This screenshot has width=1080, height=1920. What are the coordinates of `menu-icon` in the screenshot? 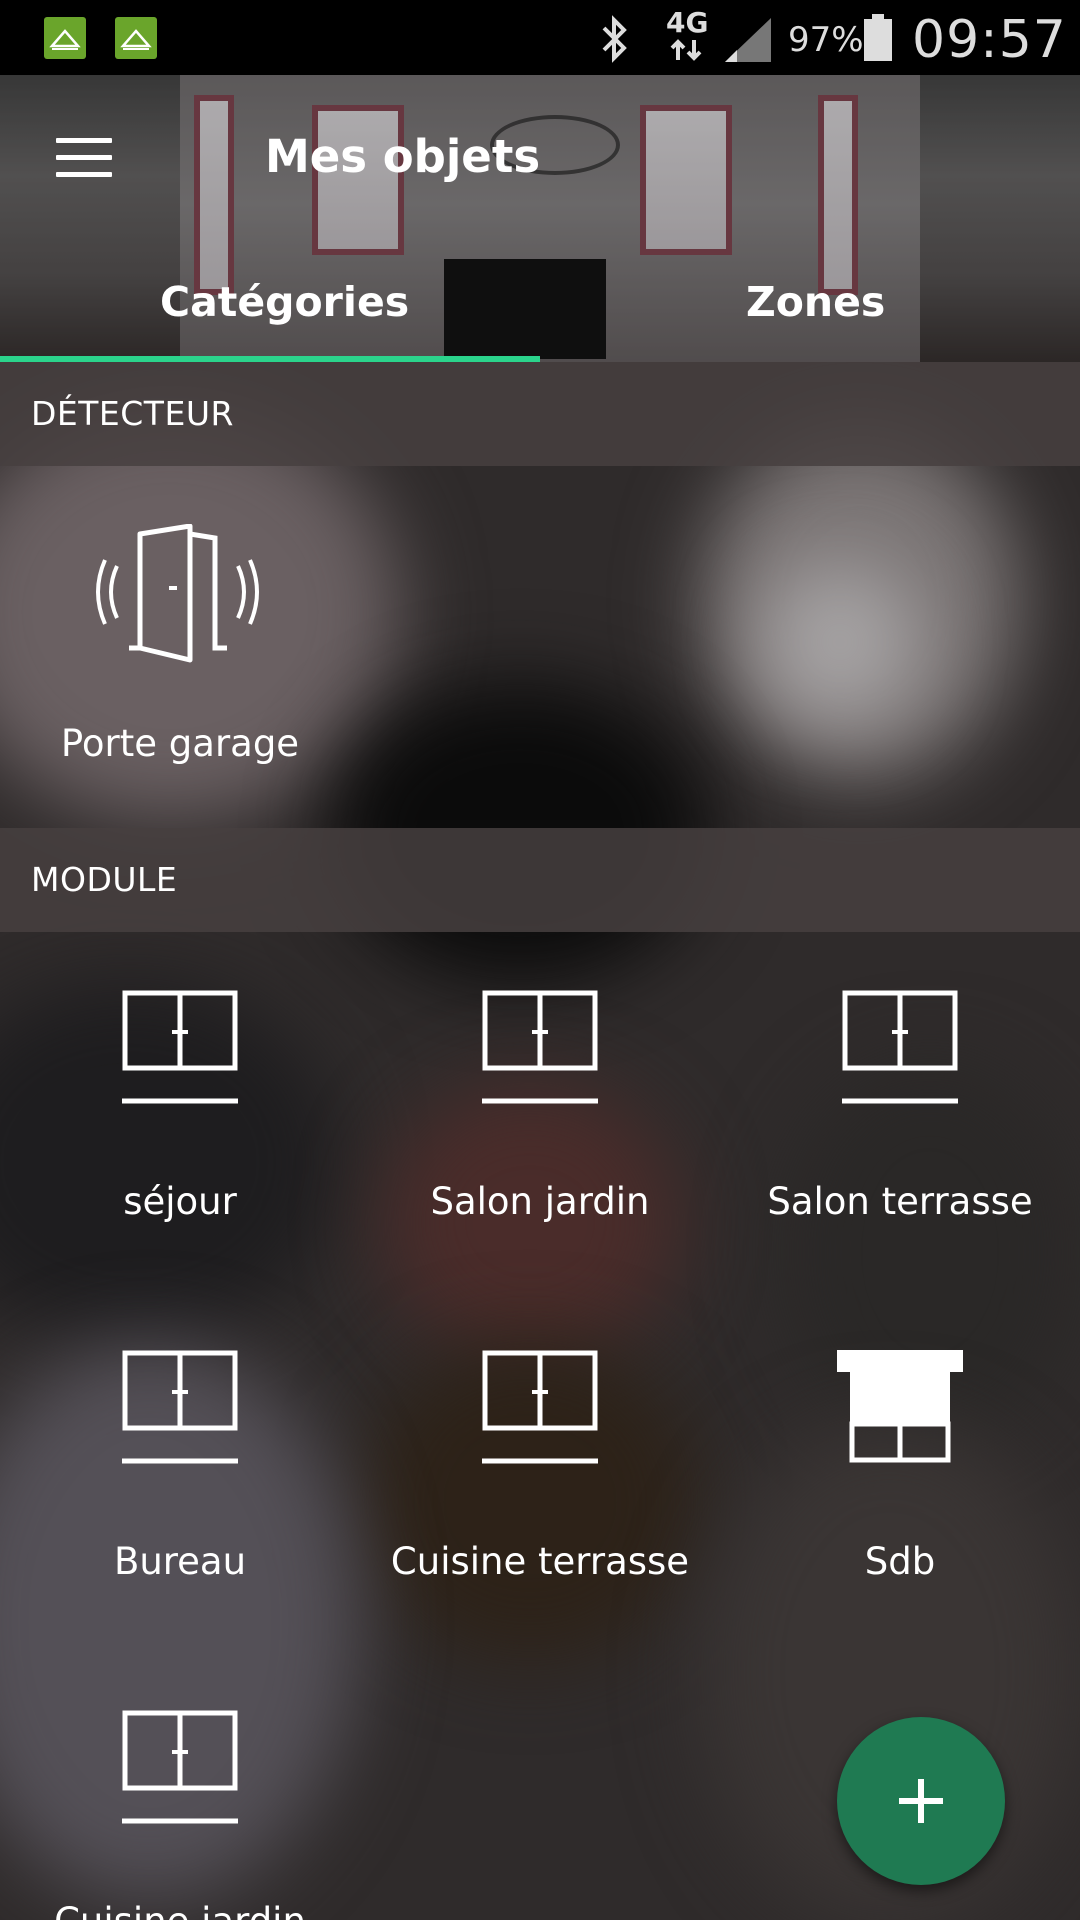 It's located at (84, 158).